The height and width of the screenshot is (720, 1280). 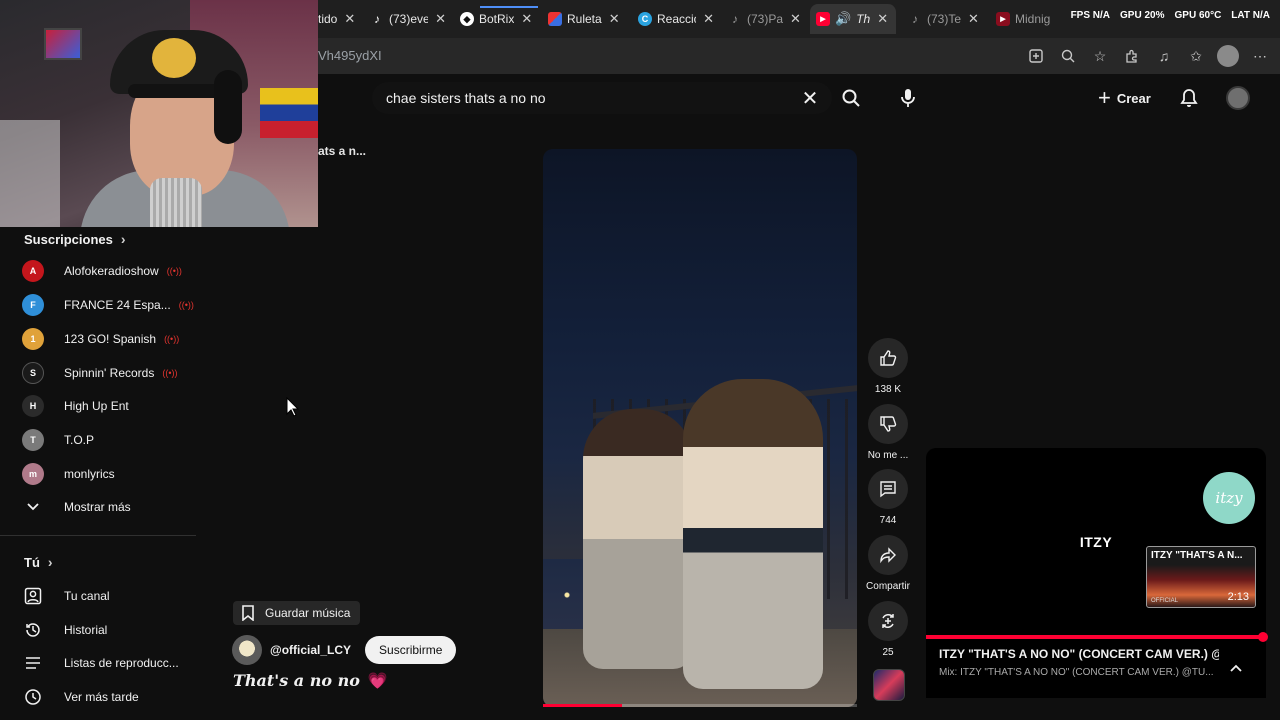 I want to click on search-input: chae sisters thats a no no, so click(x=602, y=98).